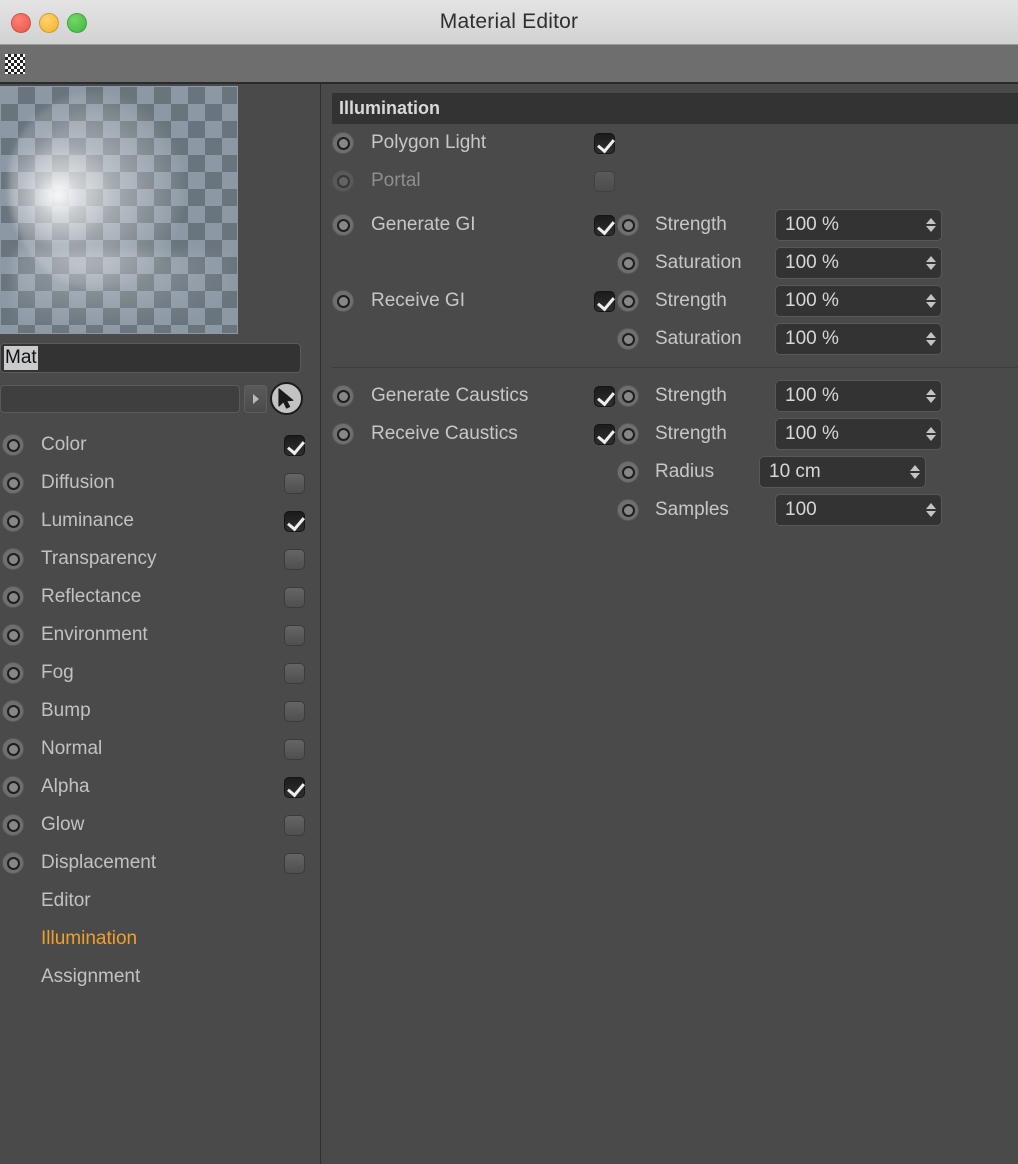 The width and height of the screenshot is (1018, 1164). I want to click on material-name-input: Mat, so click(150, 358).